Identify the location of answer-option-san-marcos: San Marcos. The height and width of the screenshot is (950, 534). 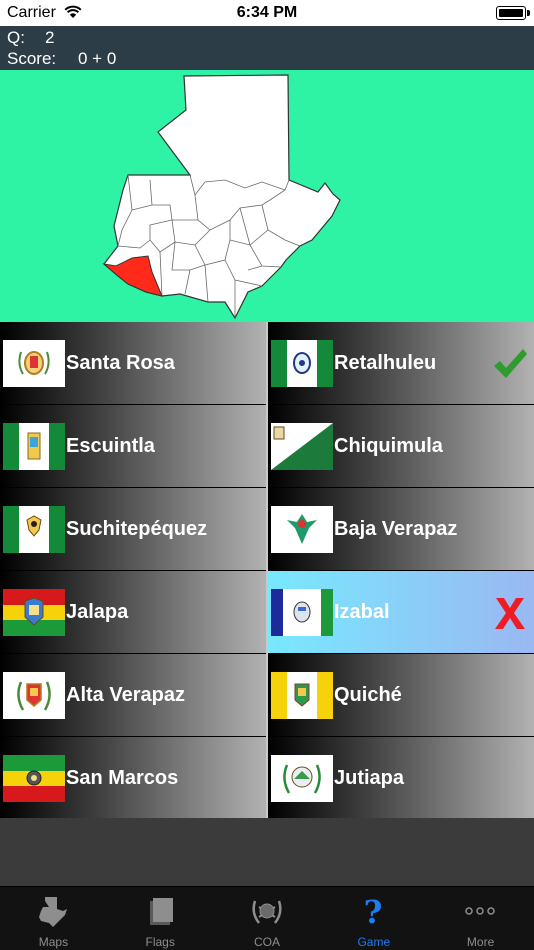
(133, 778).